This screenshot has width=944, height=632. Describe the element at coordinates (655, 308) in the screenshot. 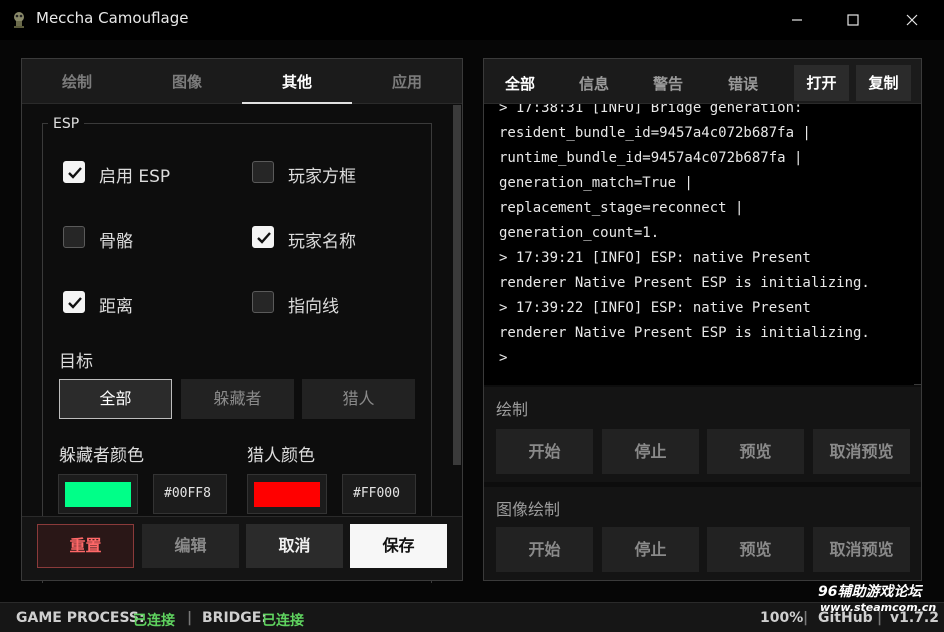

I see `log-line: > 17:39:22 [INFO] ESP: native Present` at that location.